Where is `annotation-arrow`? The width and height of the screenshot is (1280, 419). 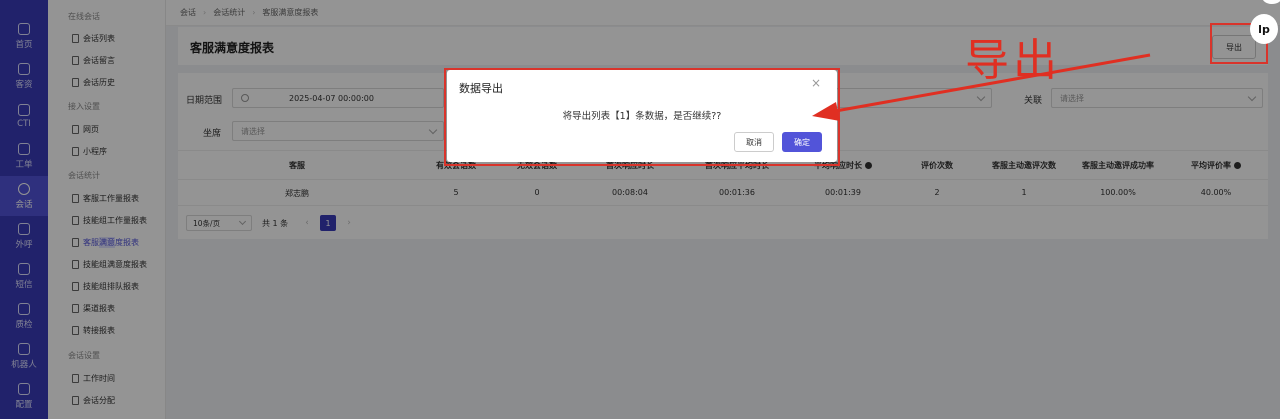
annotation-arrow is located at coordinates (981, 87).